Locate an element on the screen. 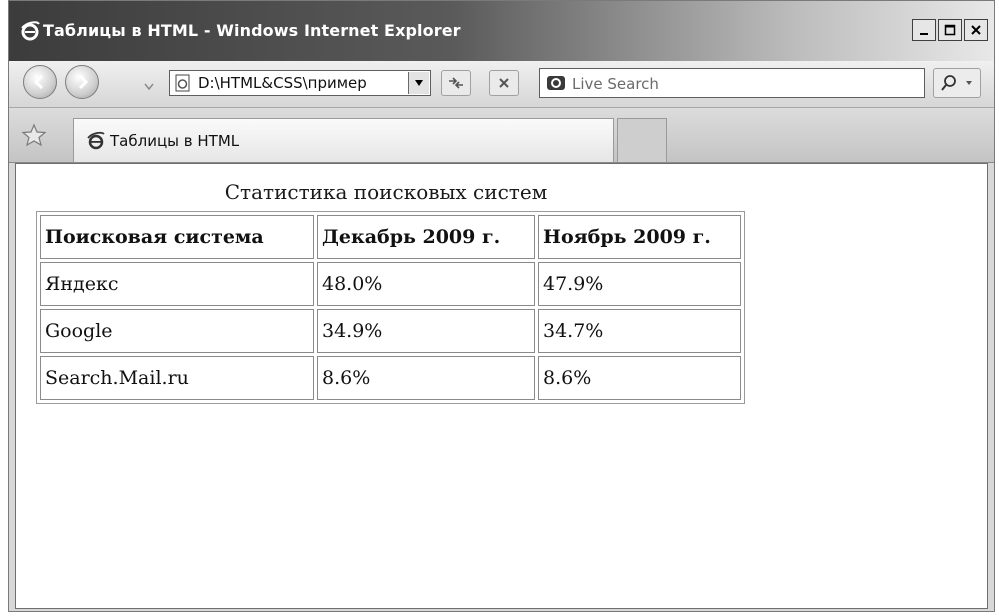 The width and height of the screenshot is (999, 616). minimize-button is located at coordinates (924, 30).